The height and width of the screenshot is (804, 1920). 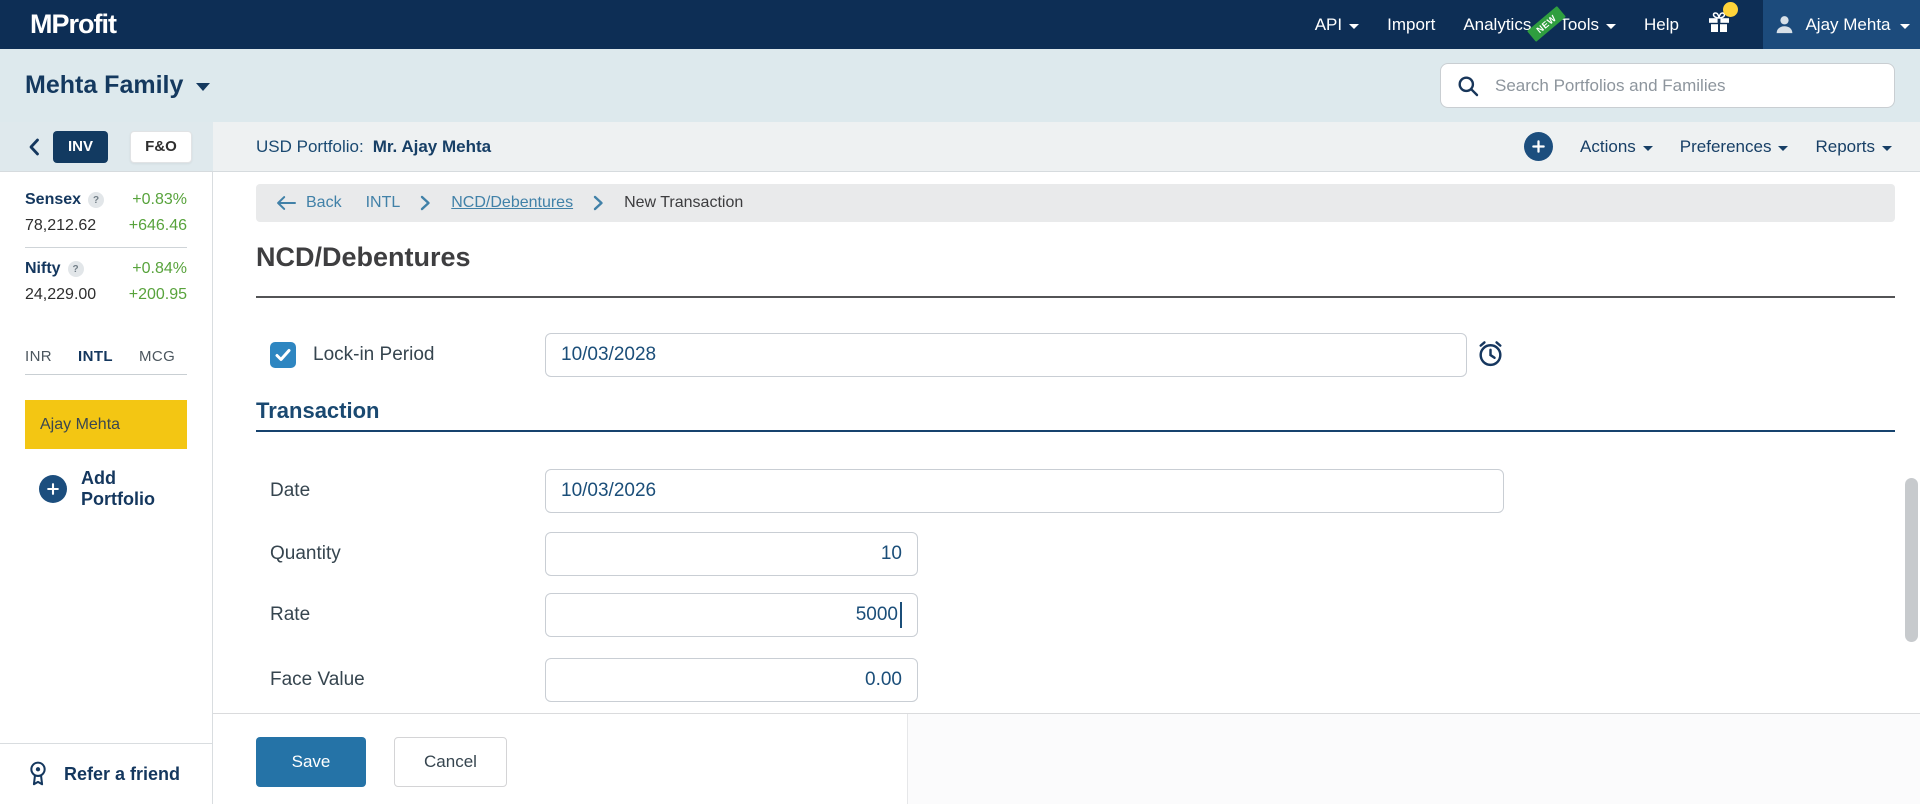 I want to click on face-value-input, so click(x=731, y=680).